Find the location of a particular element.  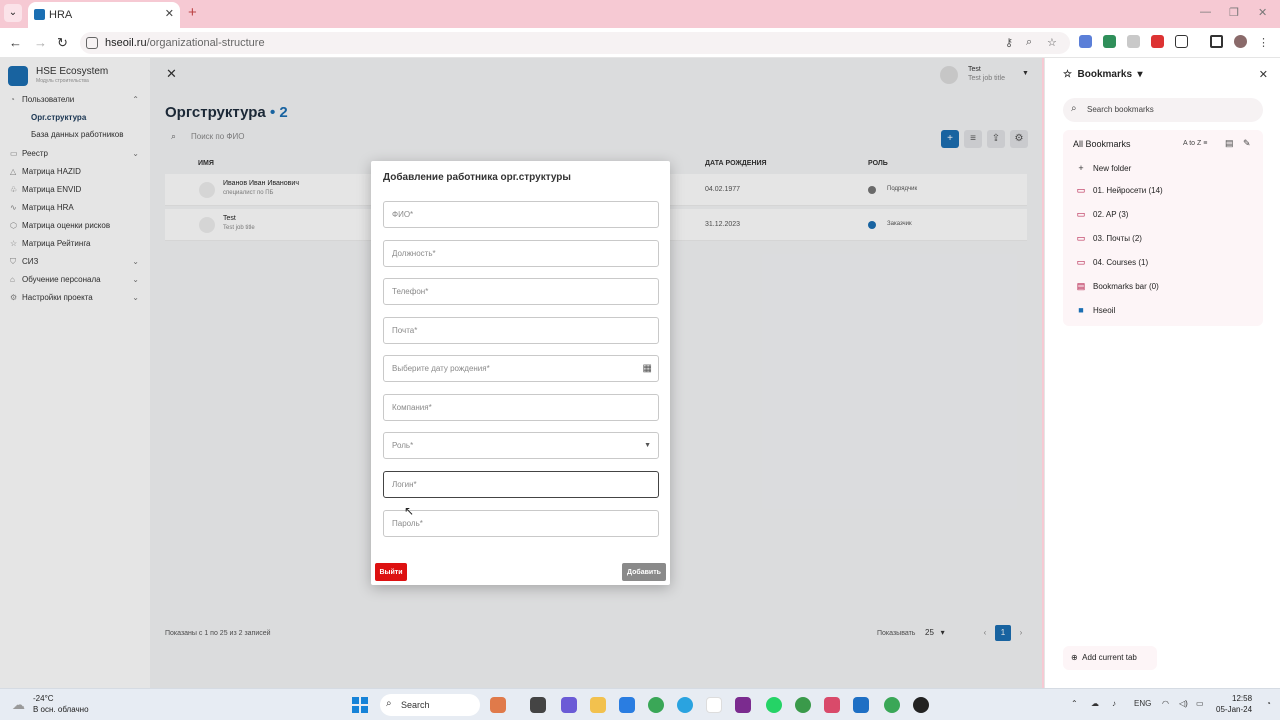

add-button: Добавить is located at coordinates (644, 572).